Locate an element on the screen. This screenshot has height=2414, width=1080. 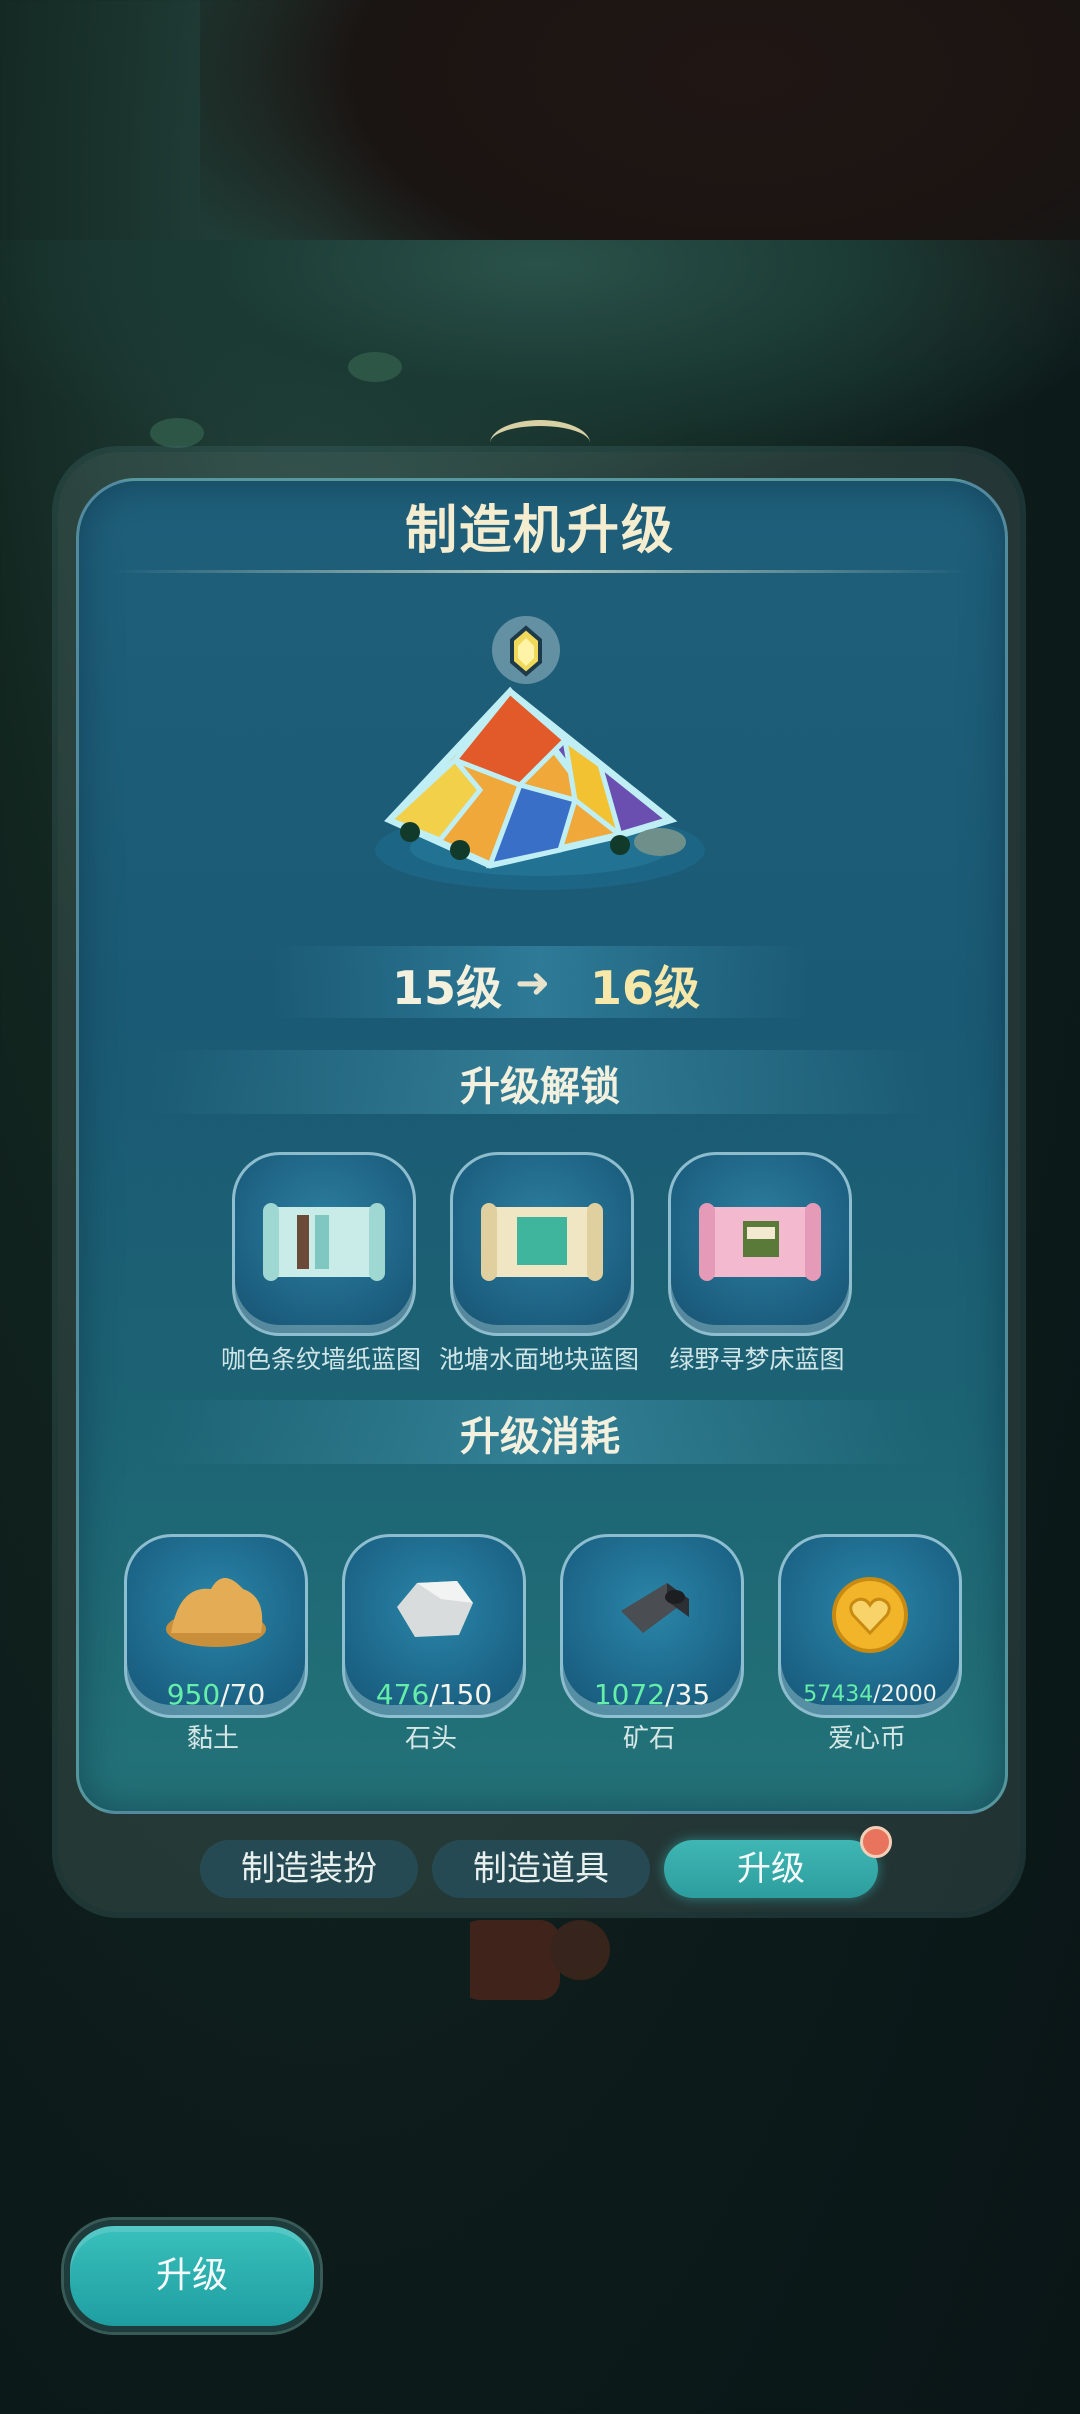
cost-item-clay: 950/70 is located at coordinates (216, 1626).